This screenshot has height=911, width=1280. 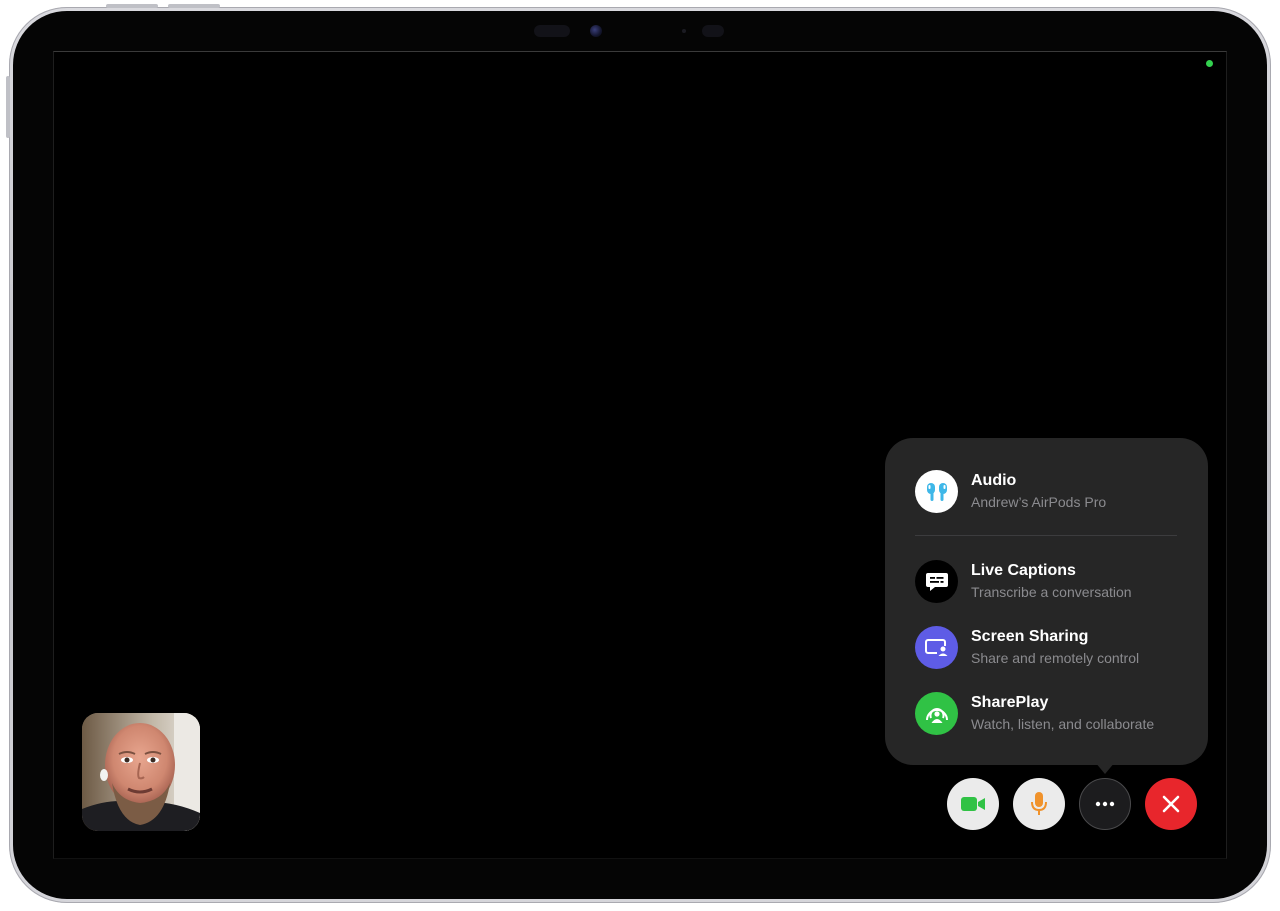 I want to click on menu-item-title: Audio, so click(x=994, y=480).